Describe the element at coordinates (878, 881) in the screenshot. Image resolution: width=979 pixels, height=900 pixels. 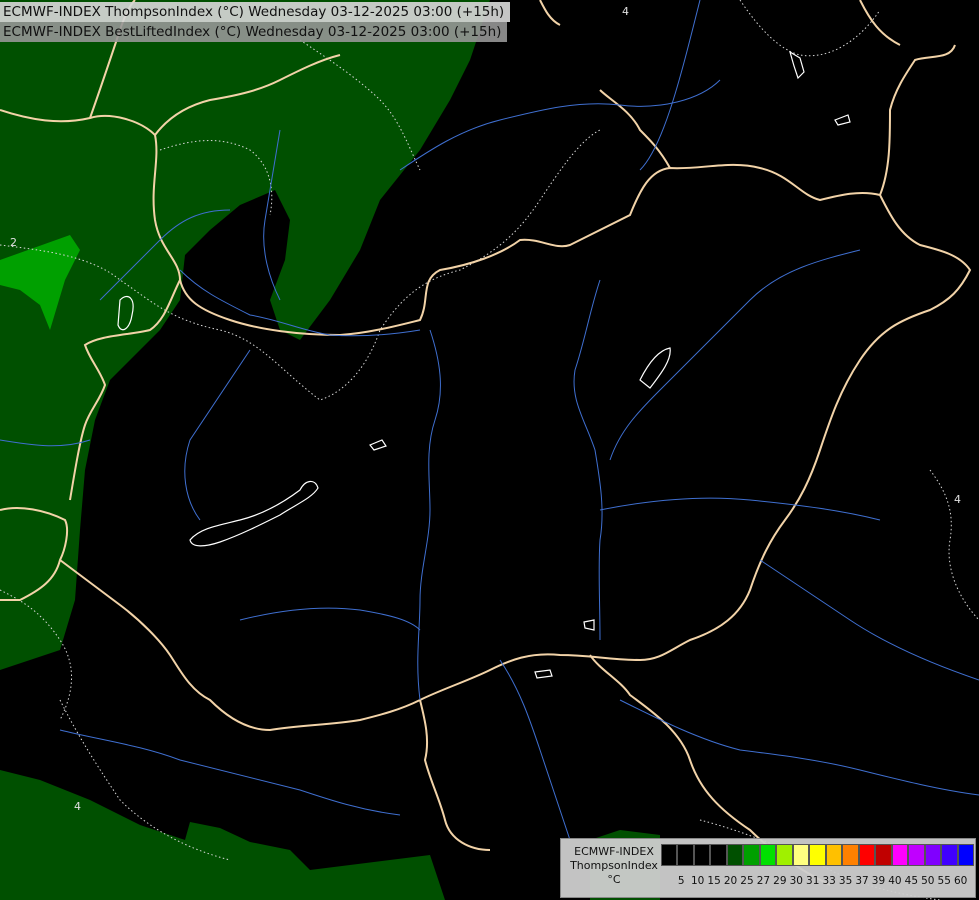
I see `legend-tick-label: 39` at that location.